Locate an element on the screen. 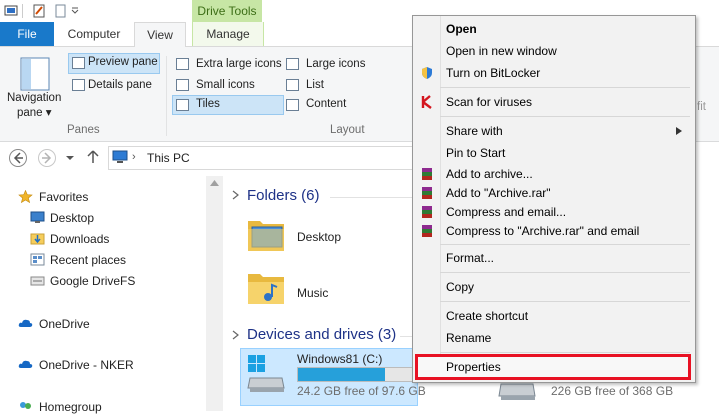 Image resolution: width=719 pixels, height=414 pixels. folders-group-header: Folders (6) is located at coordinates (283, 195).